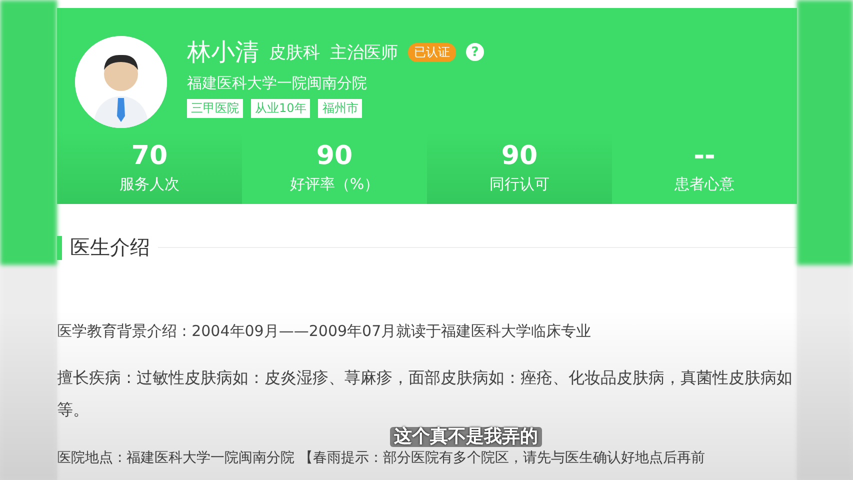 The image size is (853, 480). Describe the element at coordinates (280, 108) in the screenshot. I see `tag: 从业10年` at that location.